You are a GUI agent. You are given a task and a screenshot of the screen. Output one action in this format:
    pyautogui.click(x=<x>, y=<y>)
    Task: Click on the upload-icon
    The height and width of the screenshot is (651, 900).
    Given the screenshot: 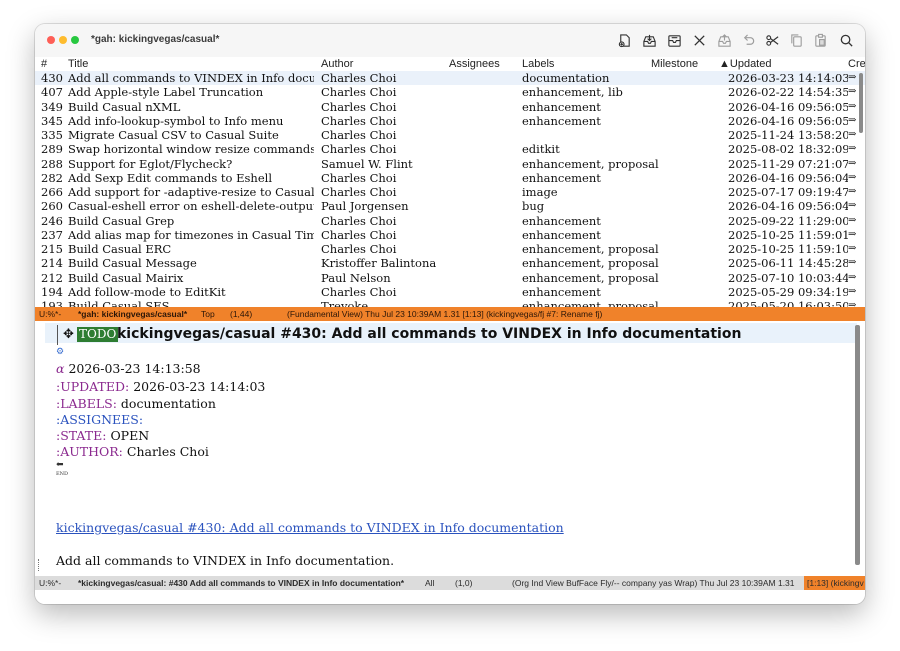 What is the action you would take?
    pyautogui.click(x=724, y=40)
    